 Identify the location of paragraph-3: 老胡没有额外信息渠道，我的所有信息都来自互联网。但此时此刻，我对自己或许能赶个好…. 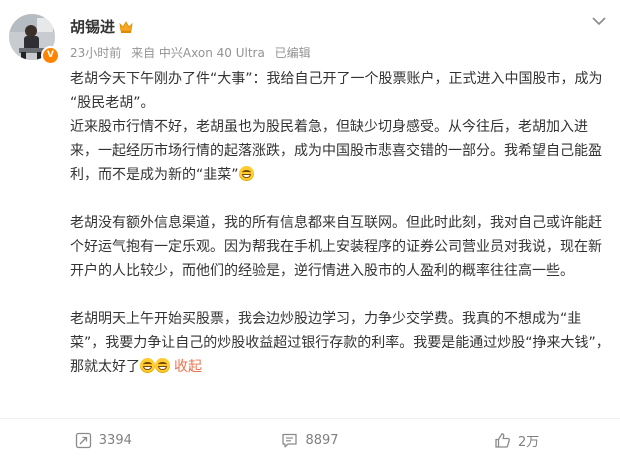
(336, 247).